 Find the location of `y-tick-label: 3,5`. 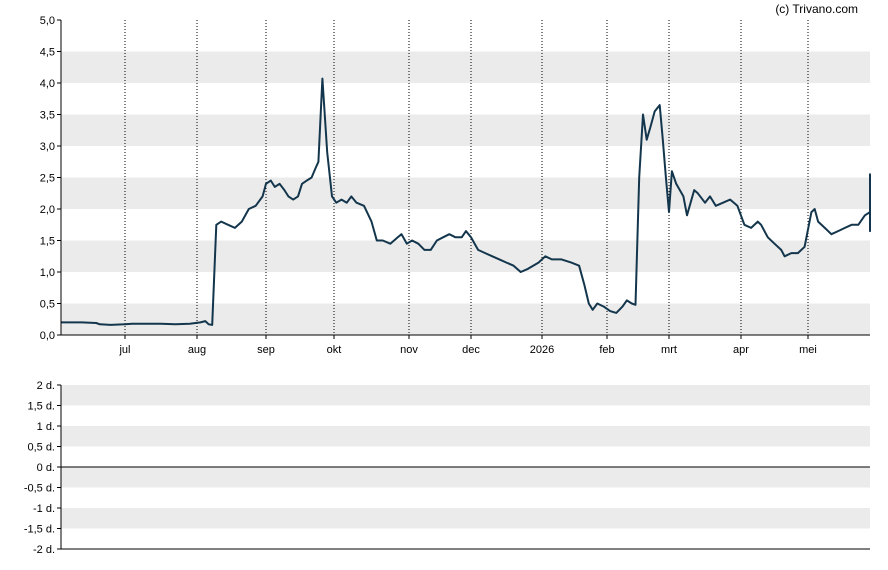

y-tick-label: 3,5 is located at coordinates (47, 116).